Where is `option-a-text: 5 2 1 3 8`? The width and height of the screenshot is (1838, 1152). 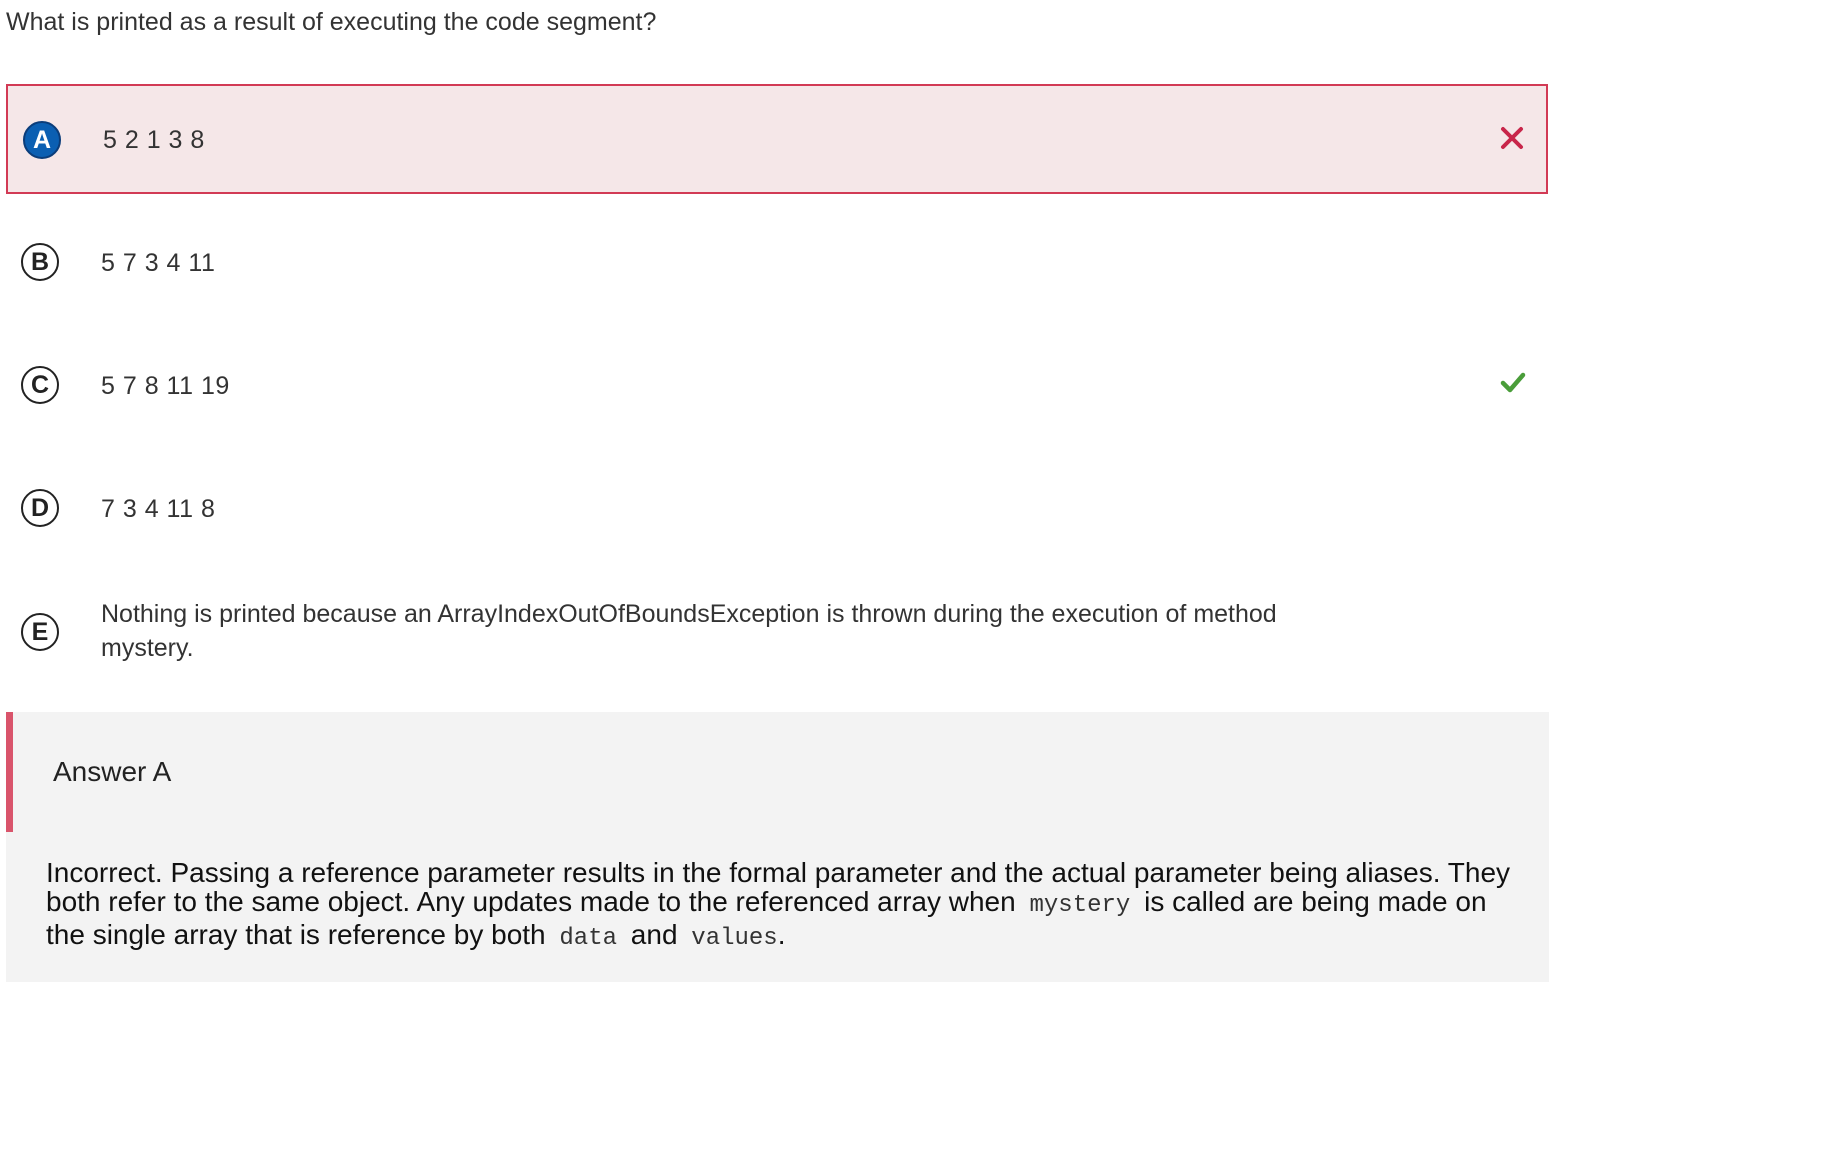
option-a-text: 5 2 1 3 8 is located at coordinates (154, 140).